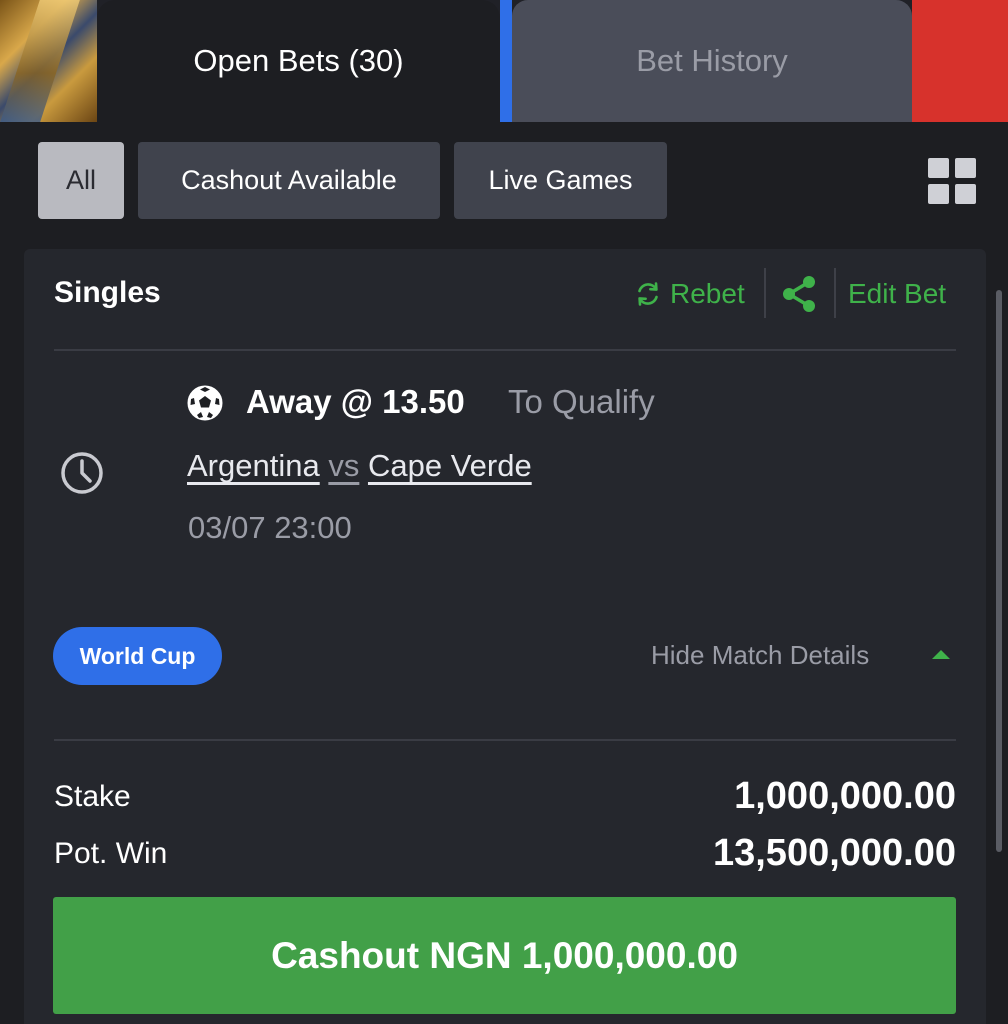 The height and width of the screenshot is (1024, 1008). What do you see at coordinates (760, 655) in the screenshot?
I see `hide-match-details-button: Hide Match Details` at bounding box center [760, 655].